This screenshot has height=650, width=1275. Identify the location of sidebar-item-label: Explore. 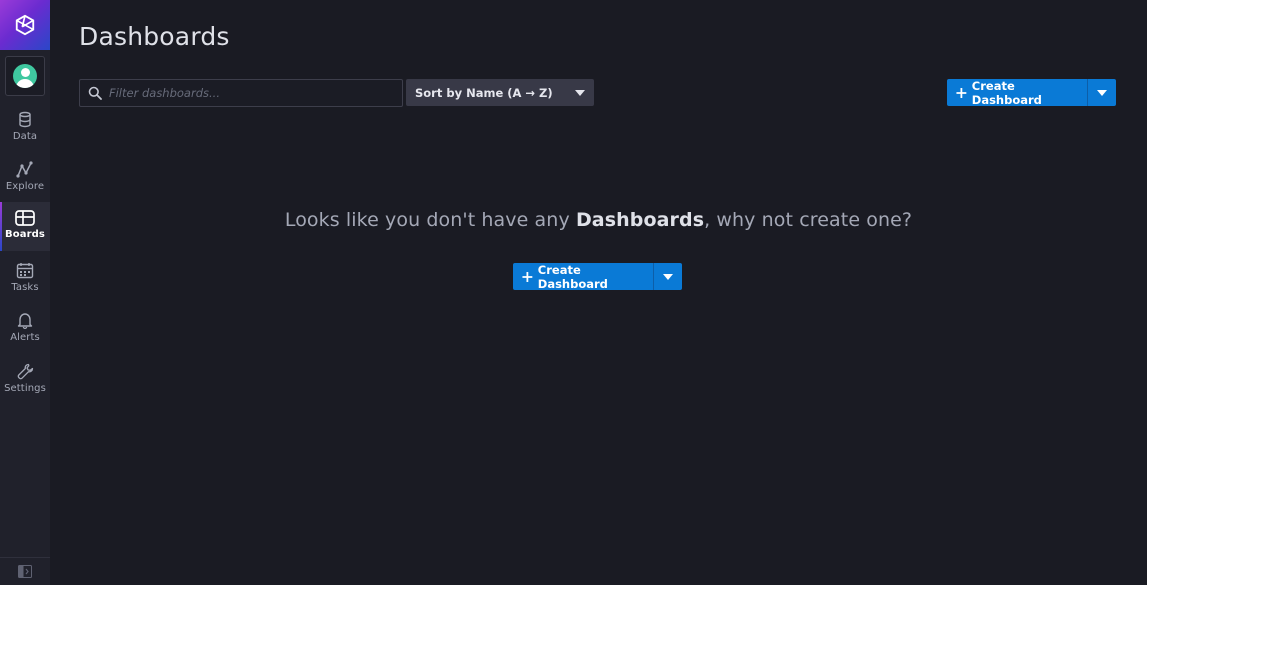
(25, 186).